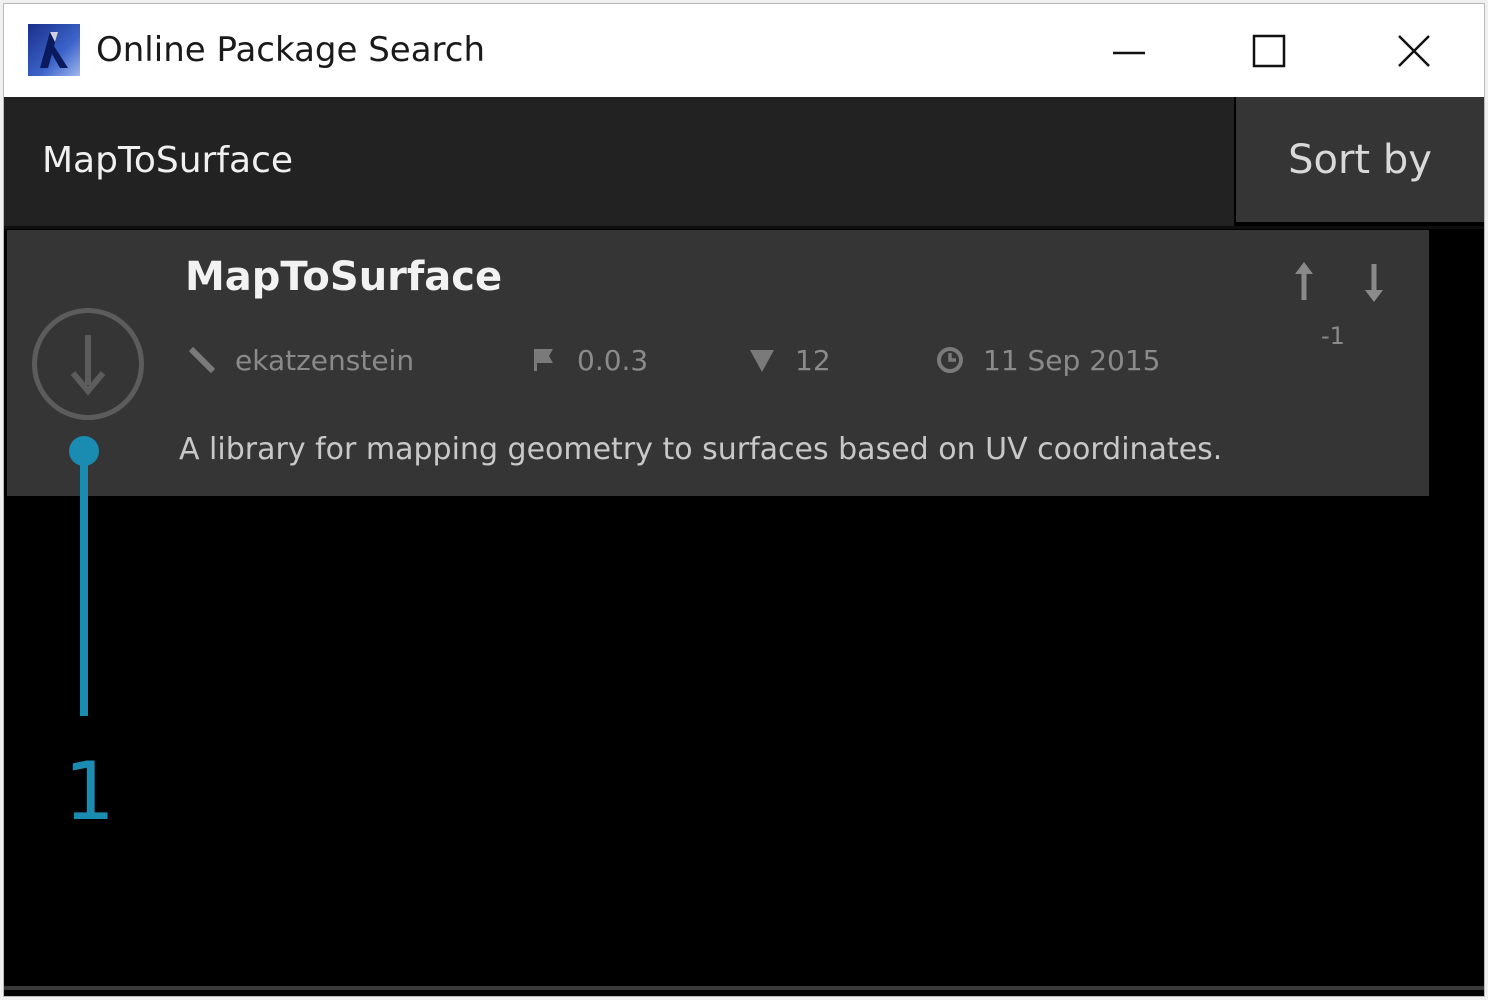 This screenshot has height=1000, width=1488. What do you see at coordinates (613, 360) in the screenshot?
I see `version-number: 0.0.3` at bounding box center [613, 360].